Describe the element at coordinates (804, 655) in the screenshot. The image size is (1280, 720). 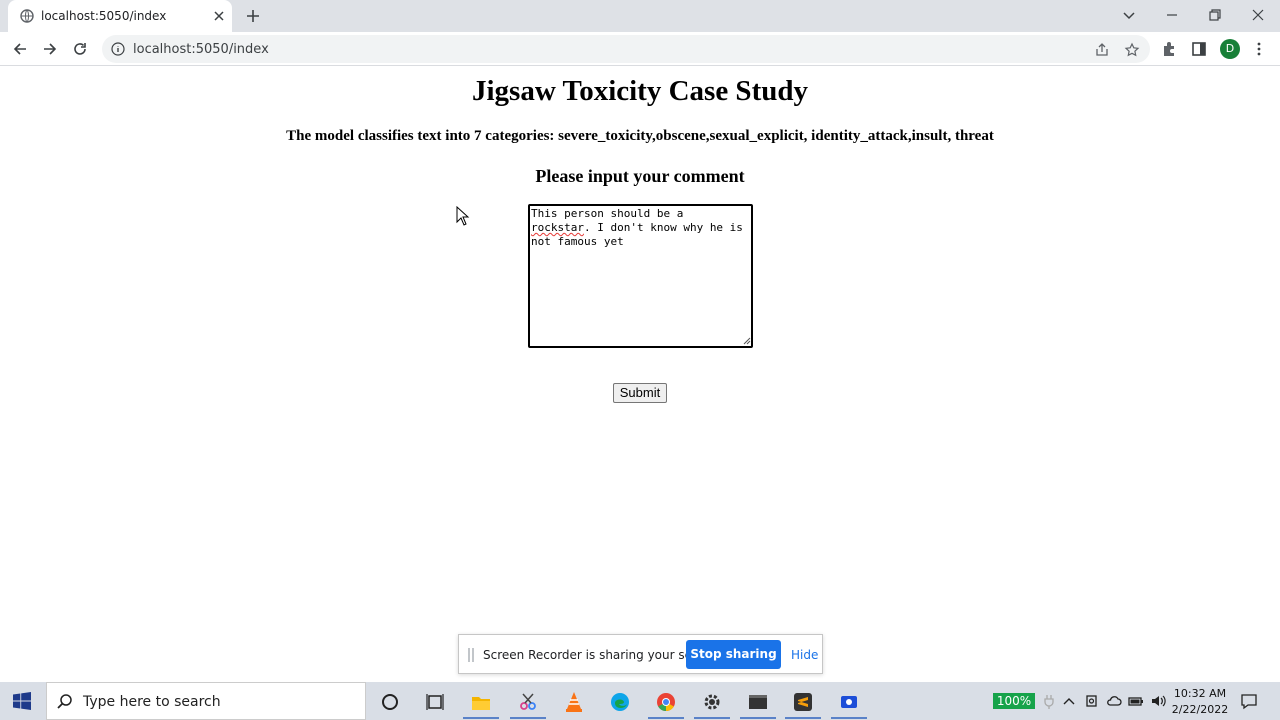
I see `hide-button: Hide` at that location.